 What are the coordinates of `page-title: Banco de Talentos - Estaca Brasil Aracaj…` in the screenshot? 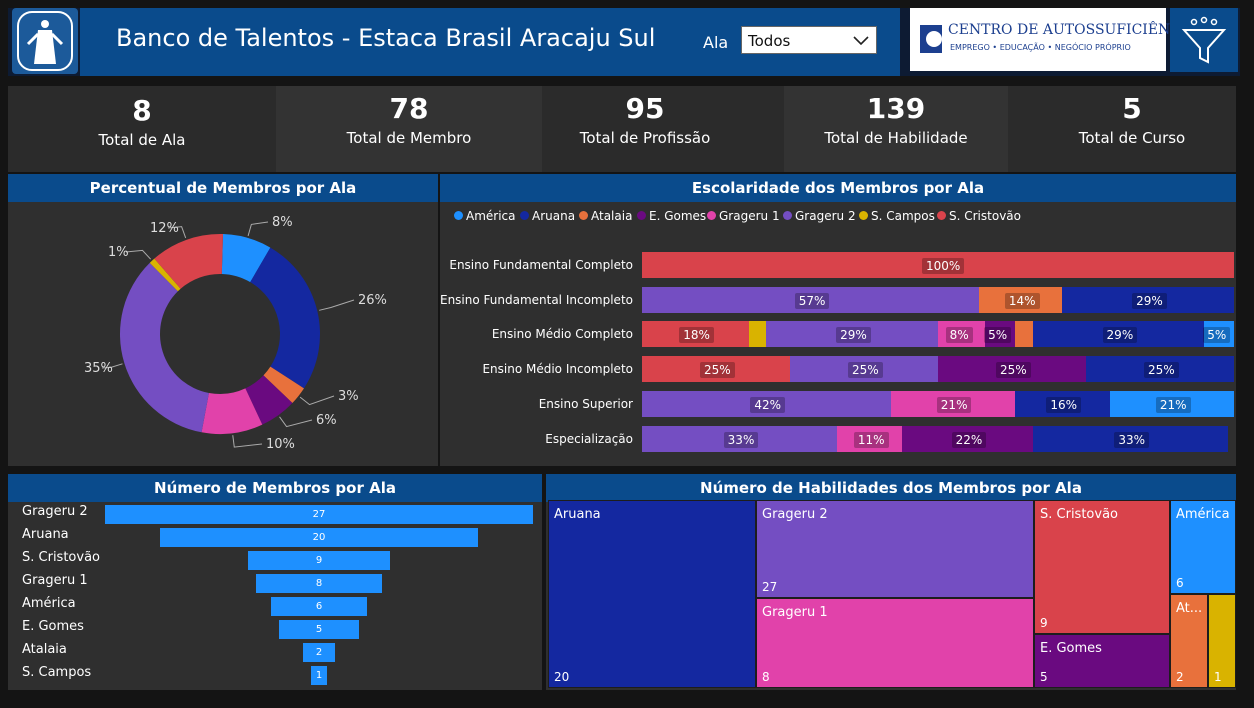 It's located at (386, 38).